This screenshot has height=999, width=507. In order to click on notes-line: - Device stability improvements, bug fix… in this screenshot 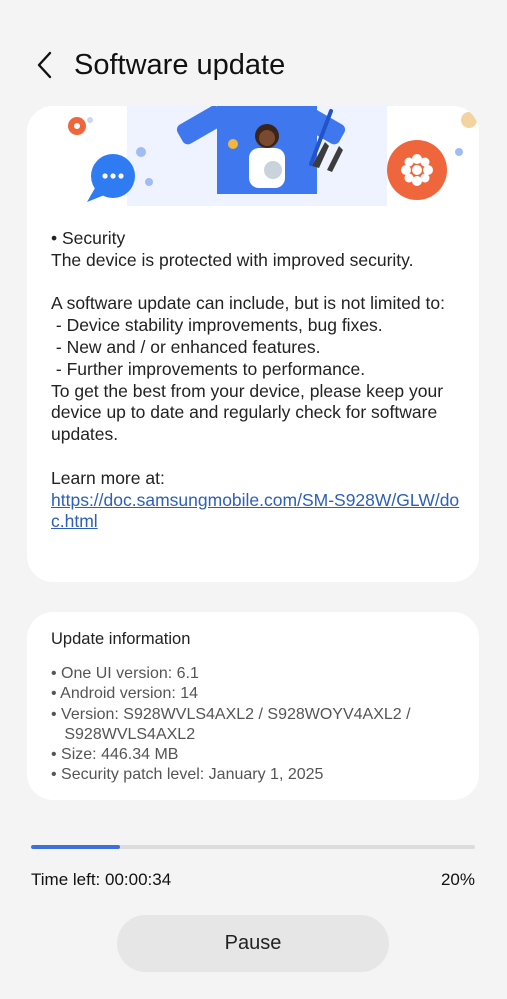, I will do `click(217, 325)`.